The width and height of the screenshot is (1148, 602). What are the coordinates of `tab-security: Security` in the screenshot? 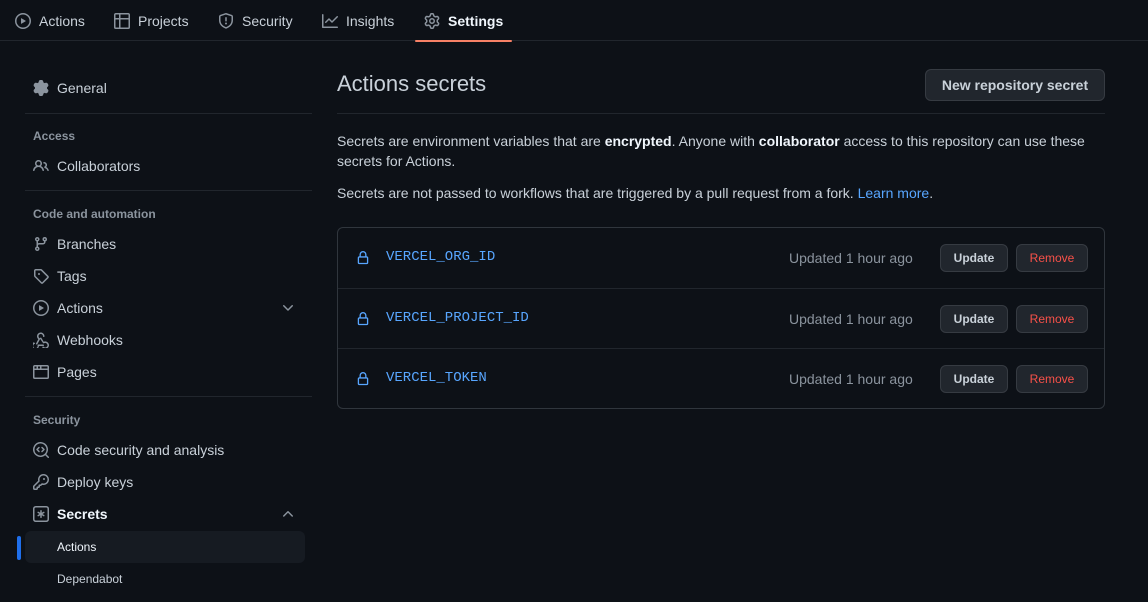 It's located at (255, 20).